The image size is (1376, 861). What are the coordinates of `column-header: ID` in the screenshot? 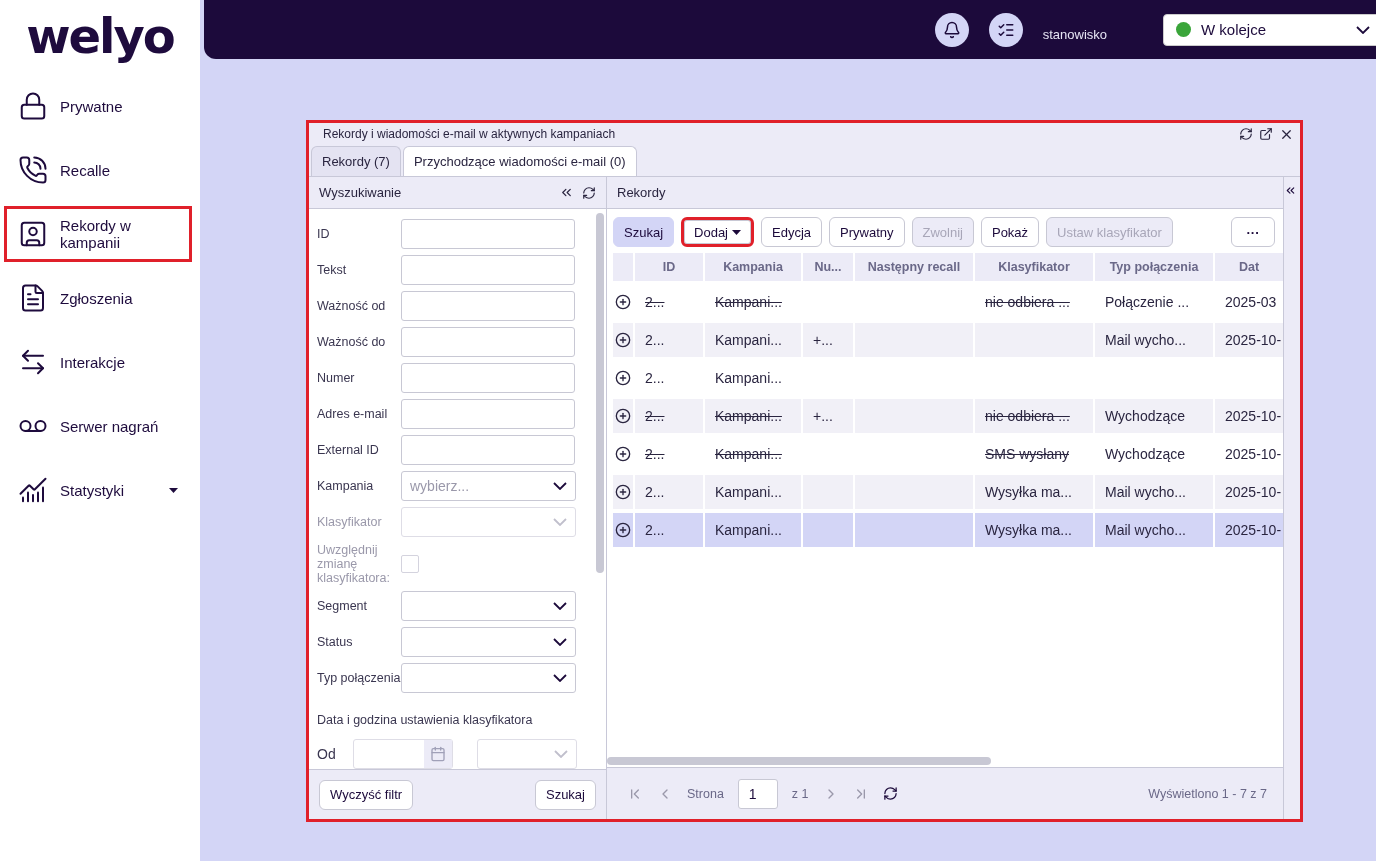 It's located at (669, 267).